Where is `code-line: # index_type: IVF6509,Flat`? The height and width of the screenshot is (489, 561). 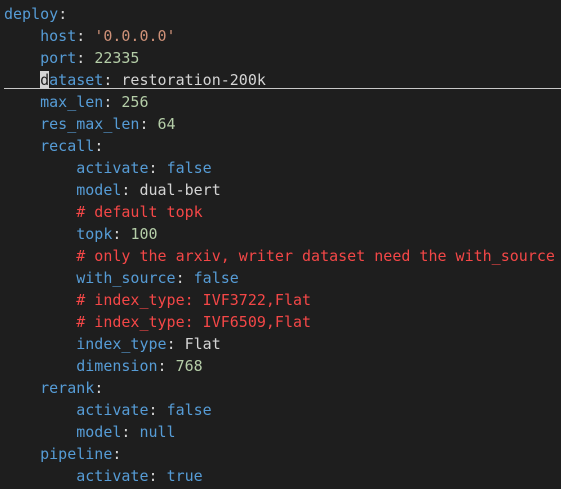 code-line: # index_type: IVF6509,Flat is located at coordinates (157, 322).